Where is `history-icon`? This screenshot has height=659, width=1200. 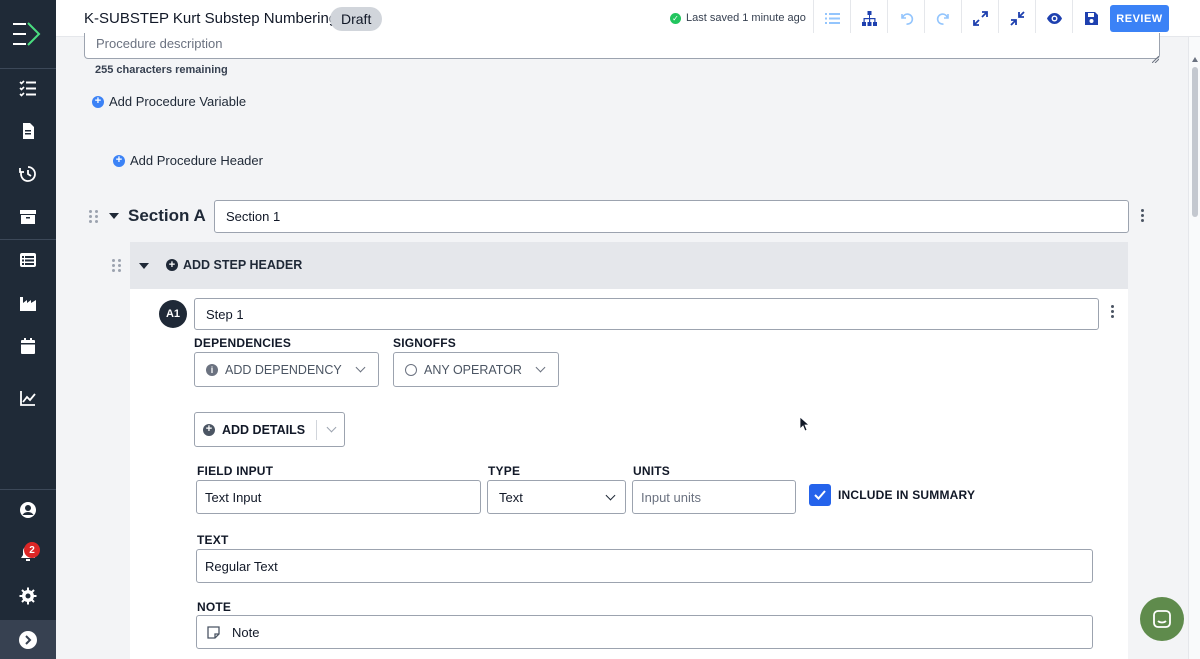 history-icon is located at coordinates (27, 174).